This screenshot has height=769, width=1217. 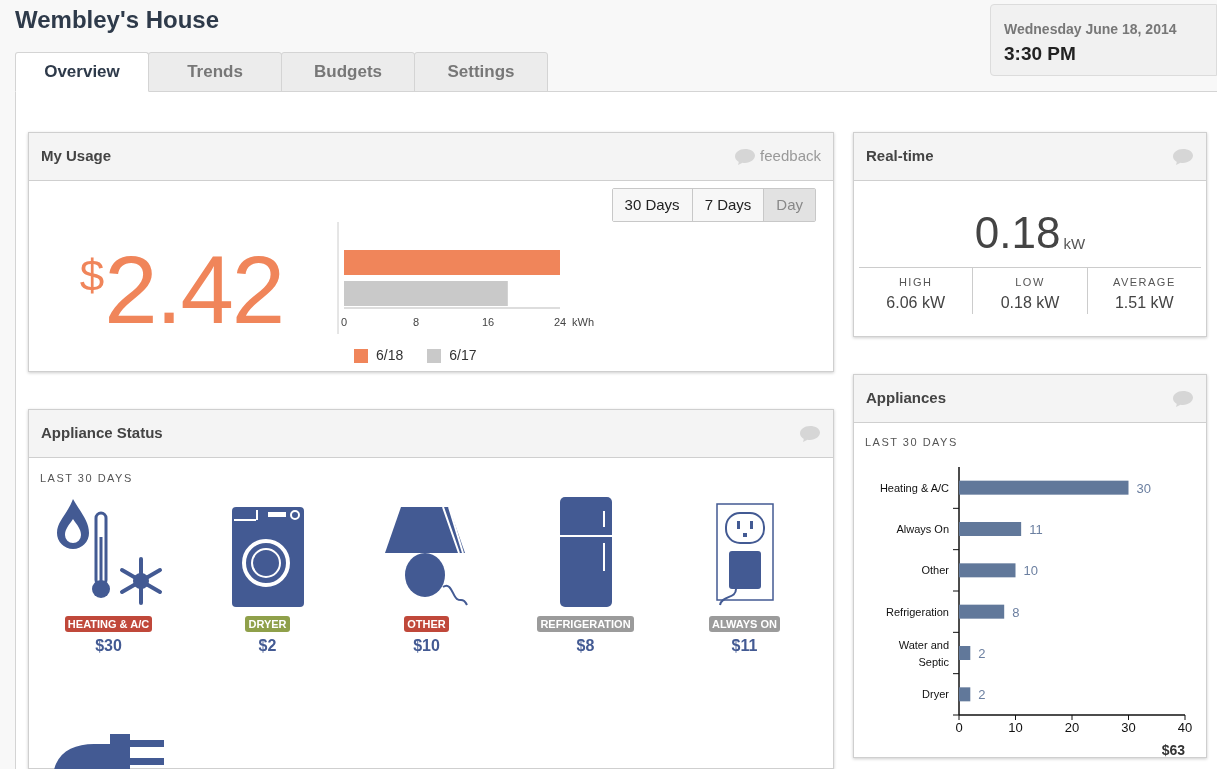 I want to click on range-button: 7 Days, so click(x=727, y=205).